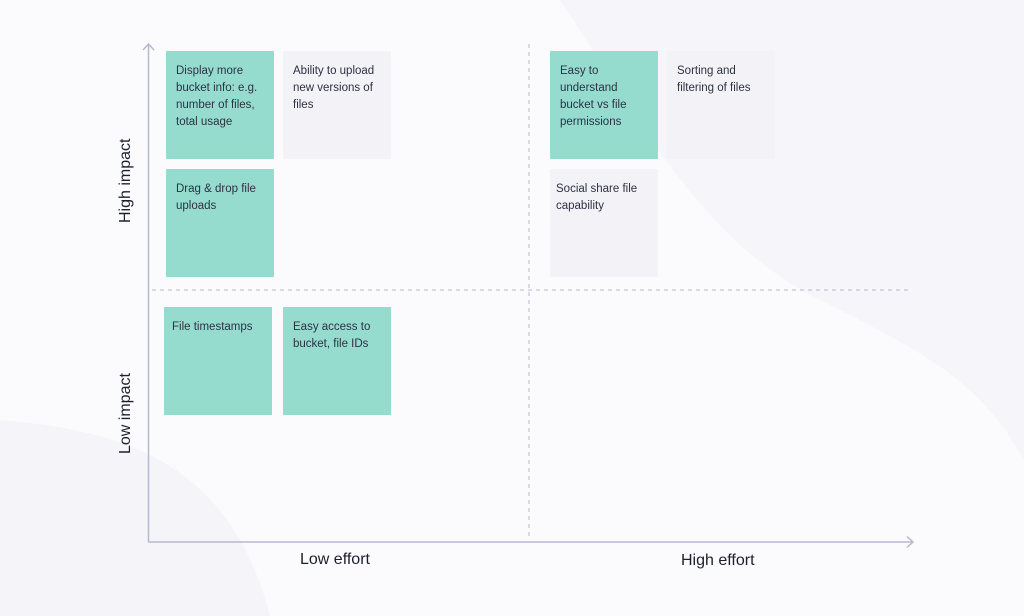  I want to click on note-text: Easy access to bucket, file IDs, so click(332, 335).